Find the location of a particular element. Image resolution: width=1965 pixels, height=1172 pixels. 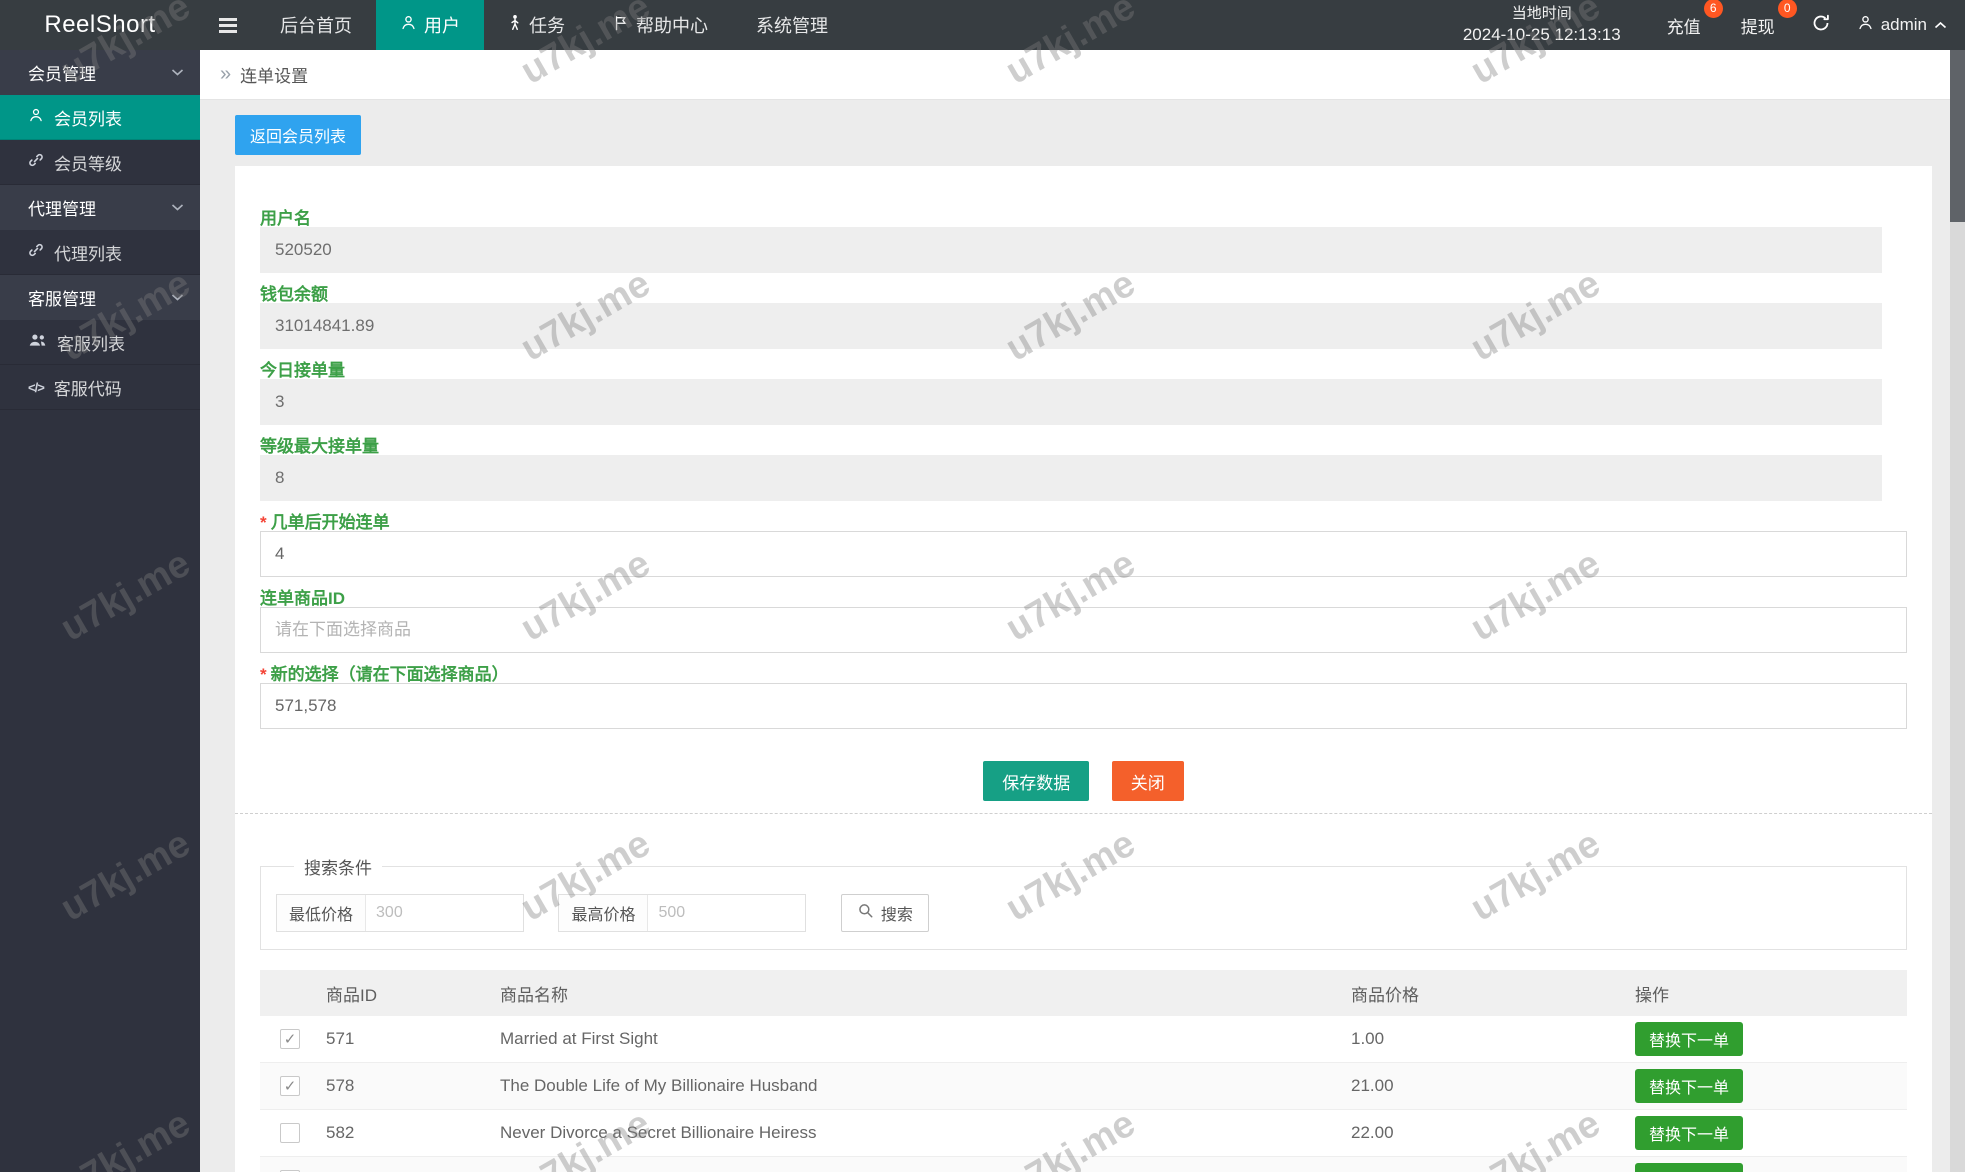

sidebar-group-member-mgmt: 会员管理 is located at coordinates (100, 72).